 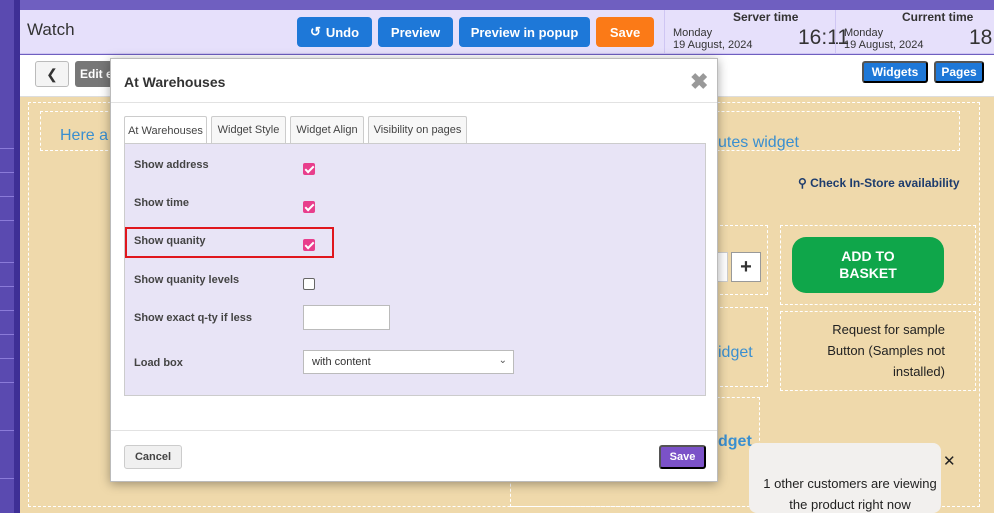 I want to click on tab-widget-align: Widget Align, so click(x=327, y=129).